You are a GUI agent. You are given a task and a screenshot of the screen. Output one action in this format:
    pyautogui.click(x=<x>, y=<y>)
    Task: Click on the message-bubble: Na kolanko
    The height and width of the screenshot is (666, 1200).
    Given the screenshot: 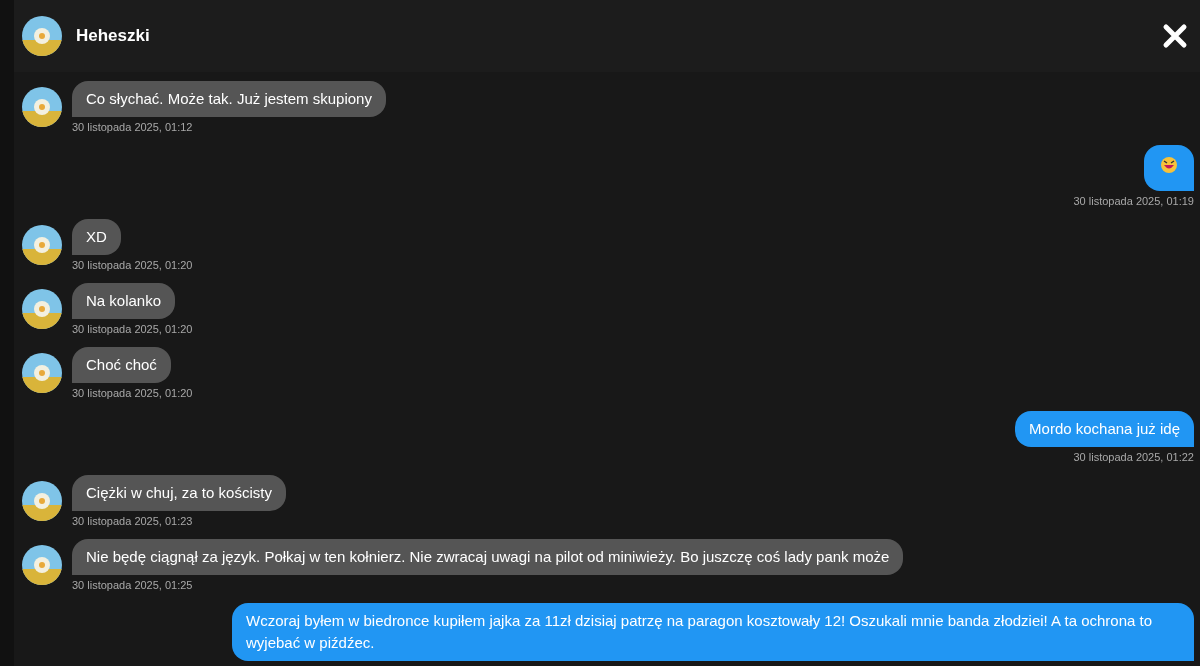 What is the action you would take?
    pyautogui.click(x=124, y=301)
    